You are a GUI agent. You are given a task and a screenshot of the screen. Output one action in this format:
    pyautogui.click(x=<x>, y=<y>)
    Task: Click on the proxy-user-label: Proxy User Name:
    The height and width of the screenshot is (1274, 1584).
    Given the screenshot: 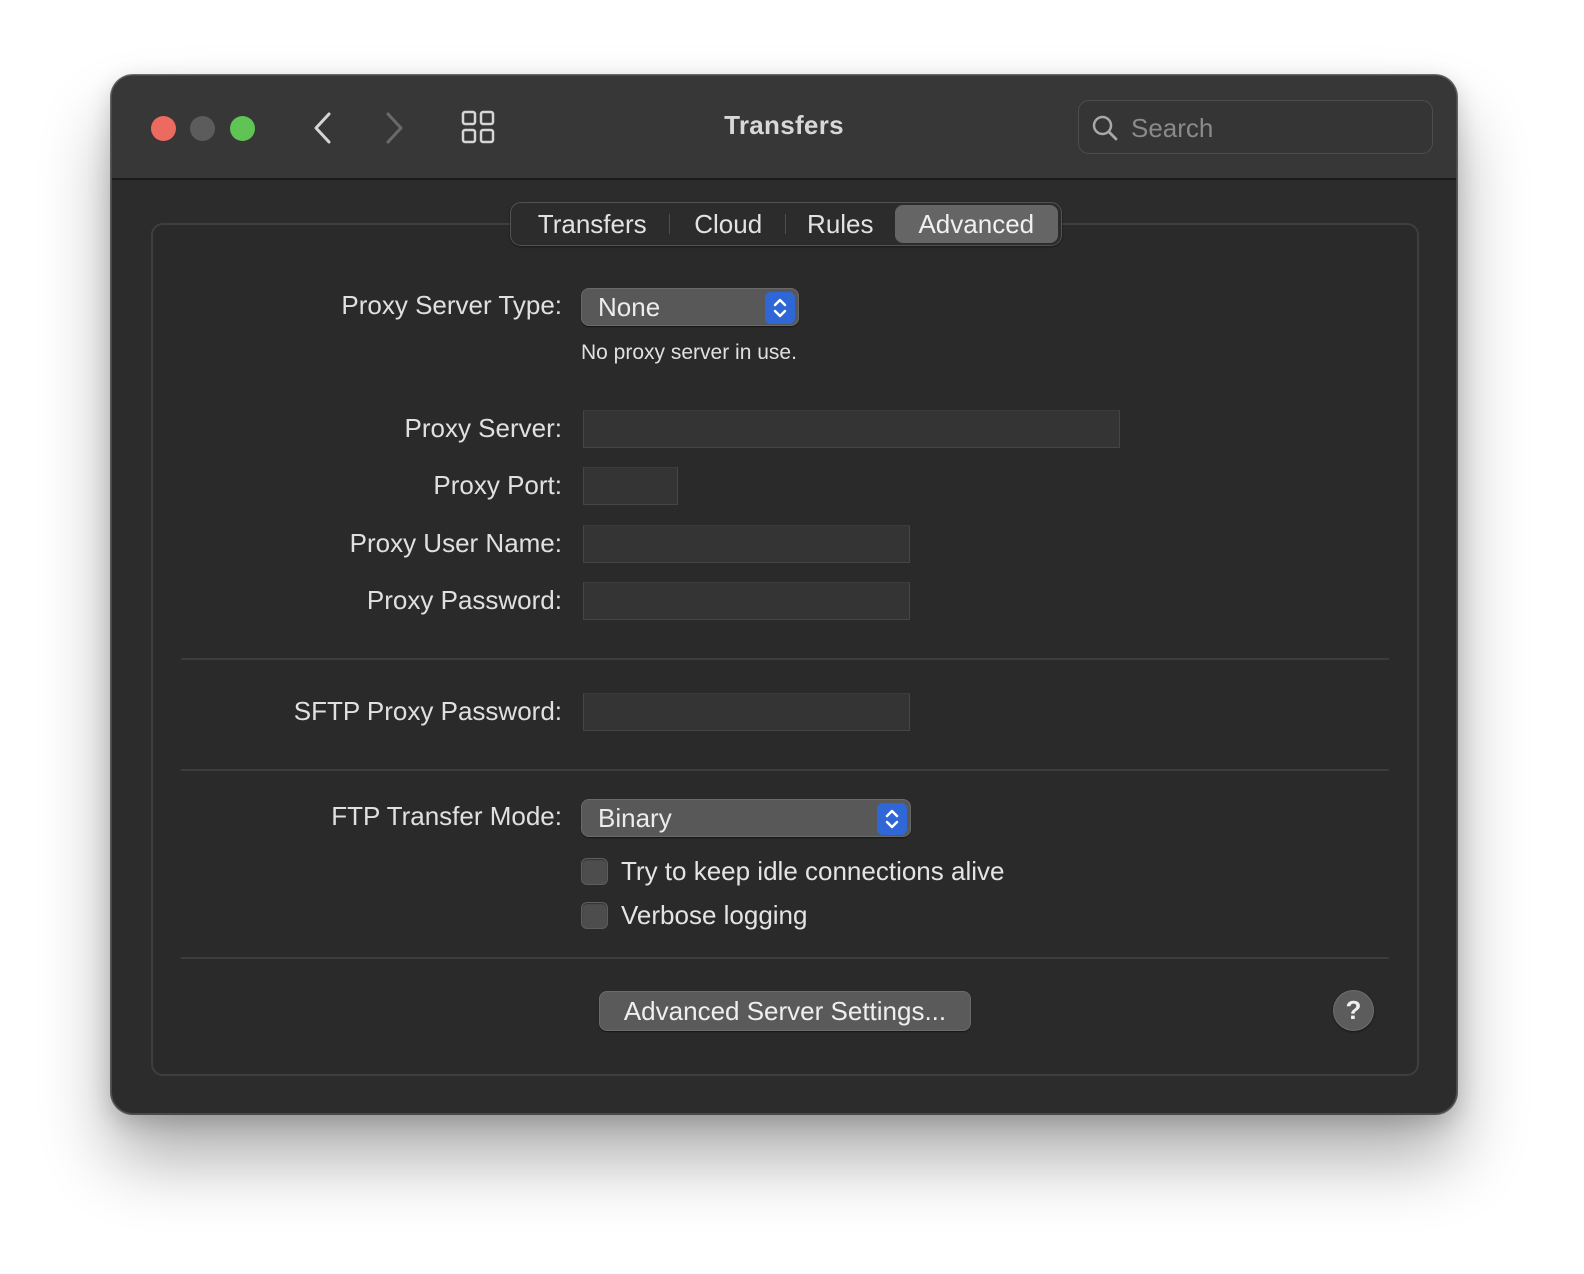 What is the action you would take?
    pyautogui.click(x=455, y=543)
    